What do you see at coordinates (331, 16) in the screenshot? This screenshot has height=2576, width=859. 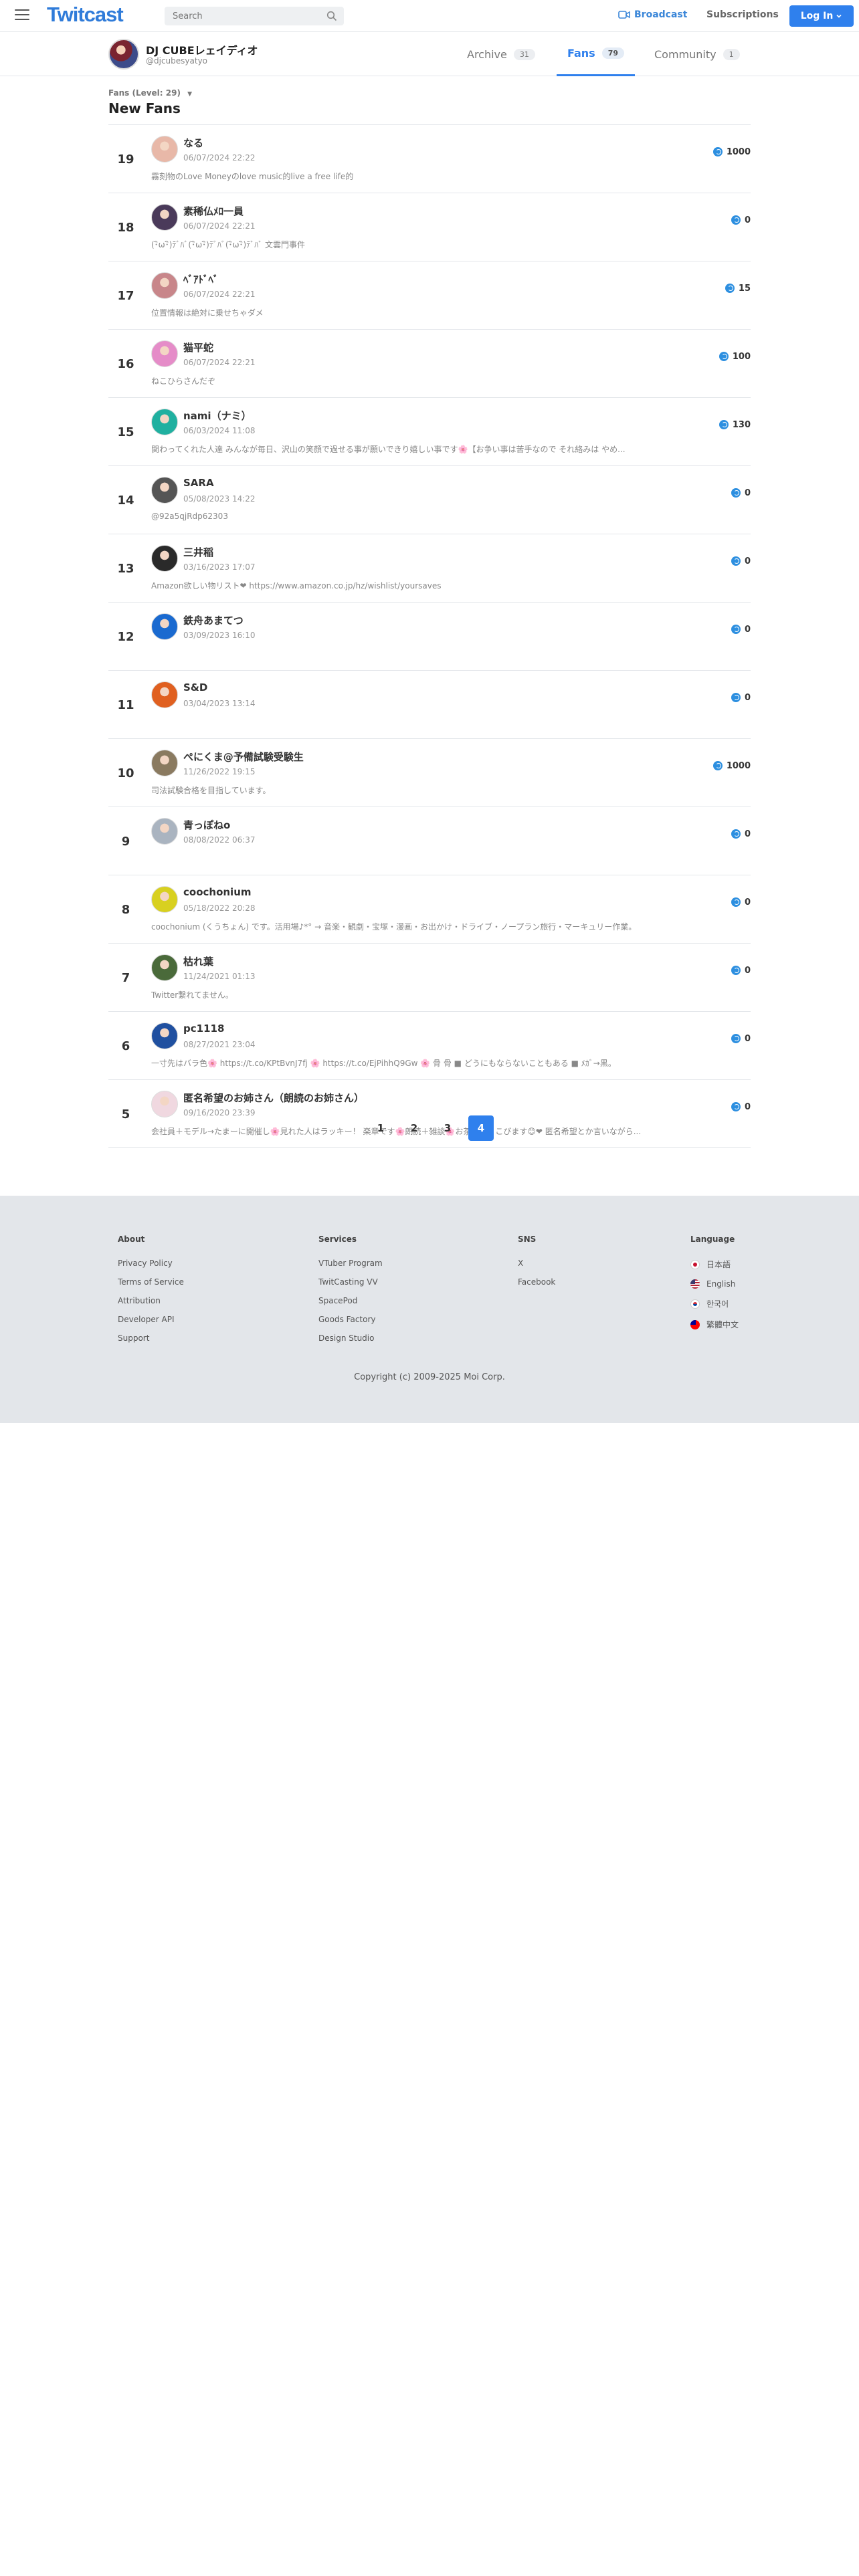 I see `search-icon` at bounding box center [331, 16].